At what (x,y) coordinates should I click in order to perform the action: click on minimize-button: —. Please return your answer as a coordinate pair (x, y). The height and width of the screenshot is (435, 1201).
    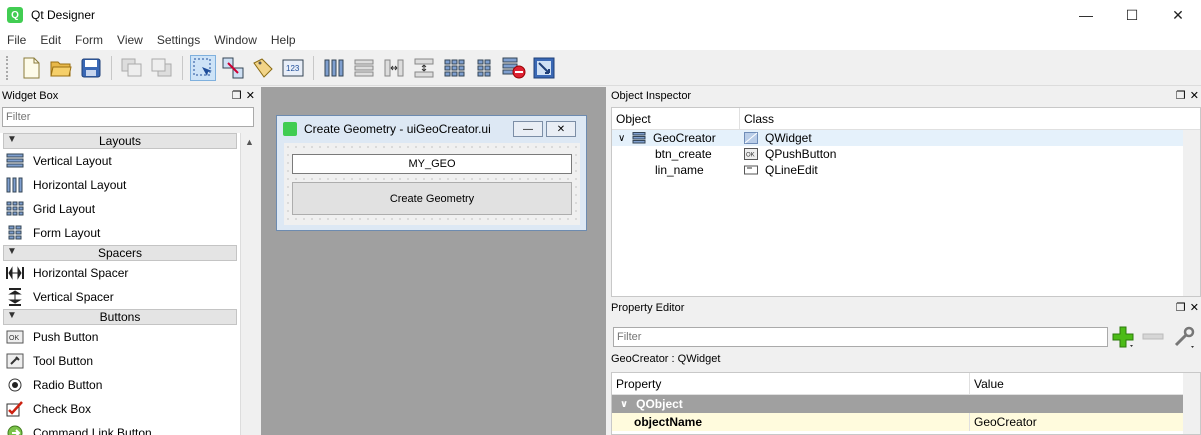
    Looking at the image, I should click on (1086, 15).